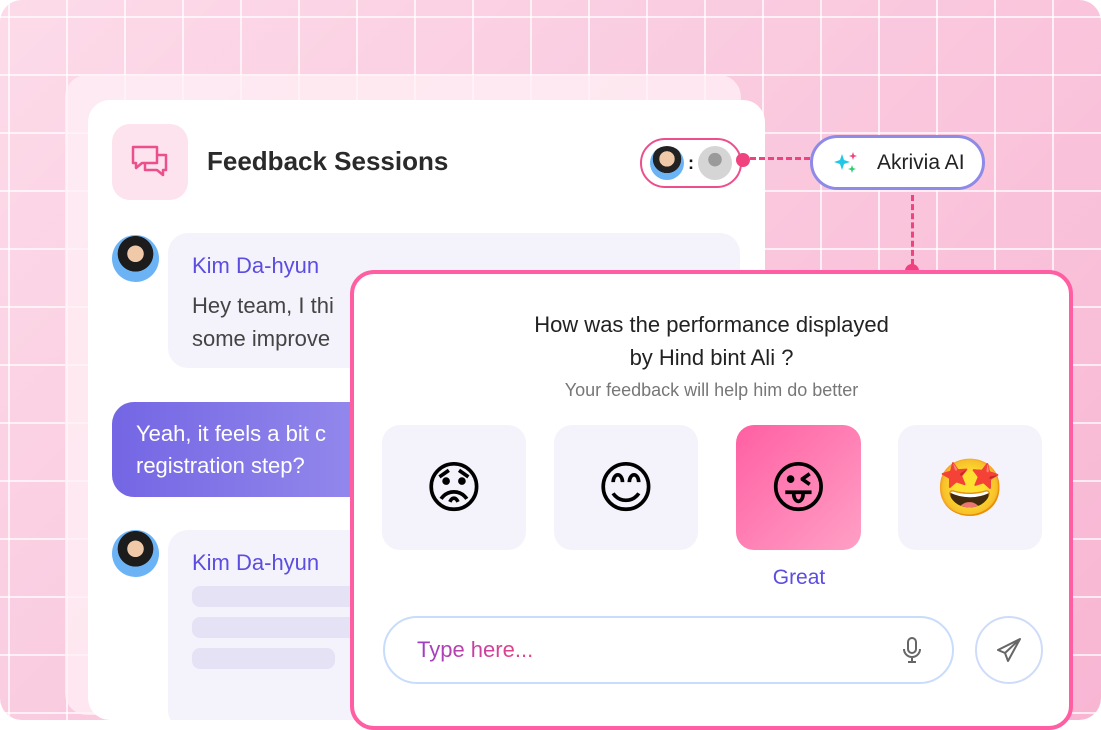 The image size is (1101, 730). I want to click on worried-face-icon: 😟, so click(454, 487).